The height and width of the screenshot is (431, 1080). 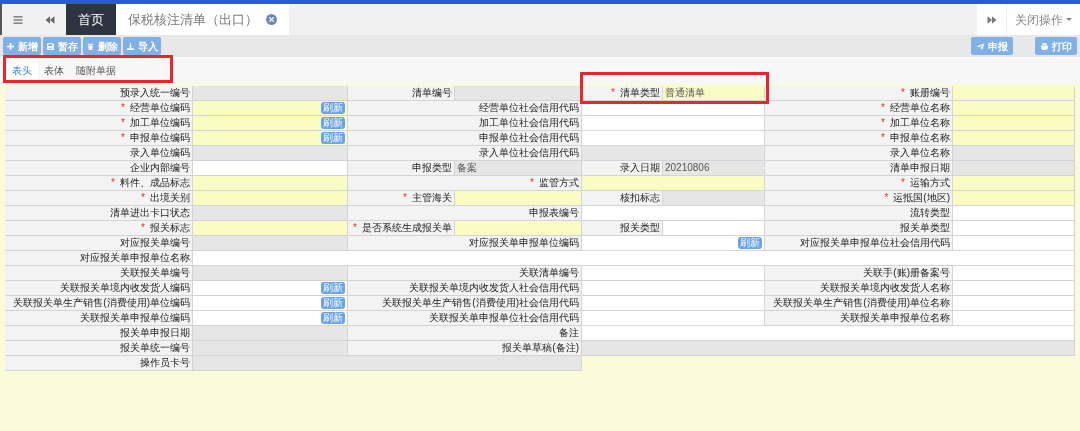 I want to click on field-label: 录入日期, so click(x=640, y=168).